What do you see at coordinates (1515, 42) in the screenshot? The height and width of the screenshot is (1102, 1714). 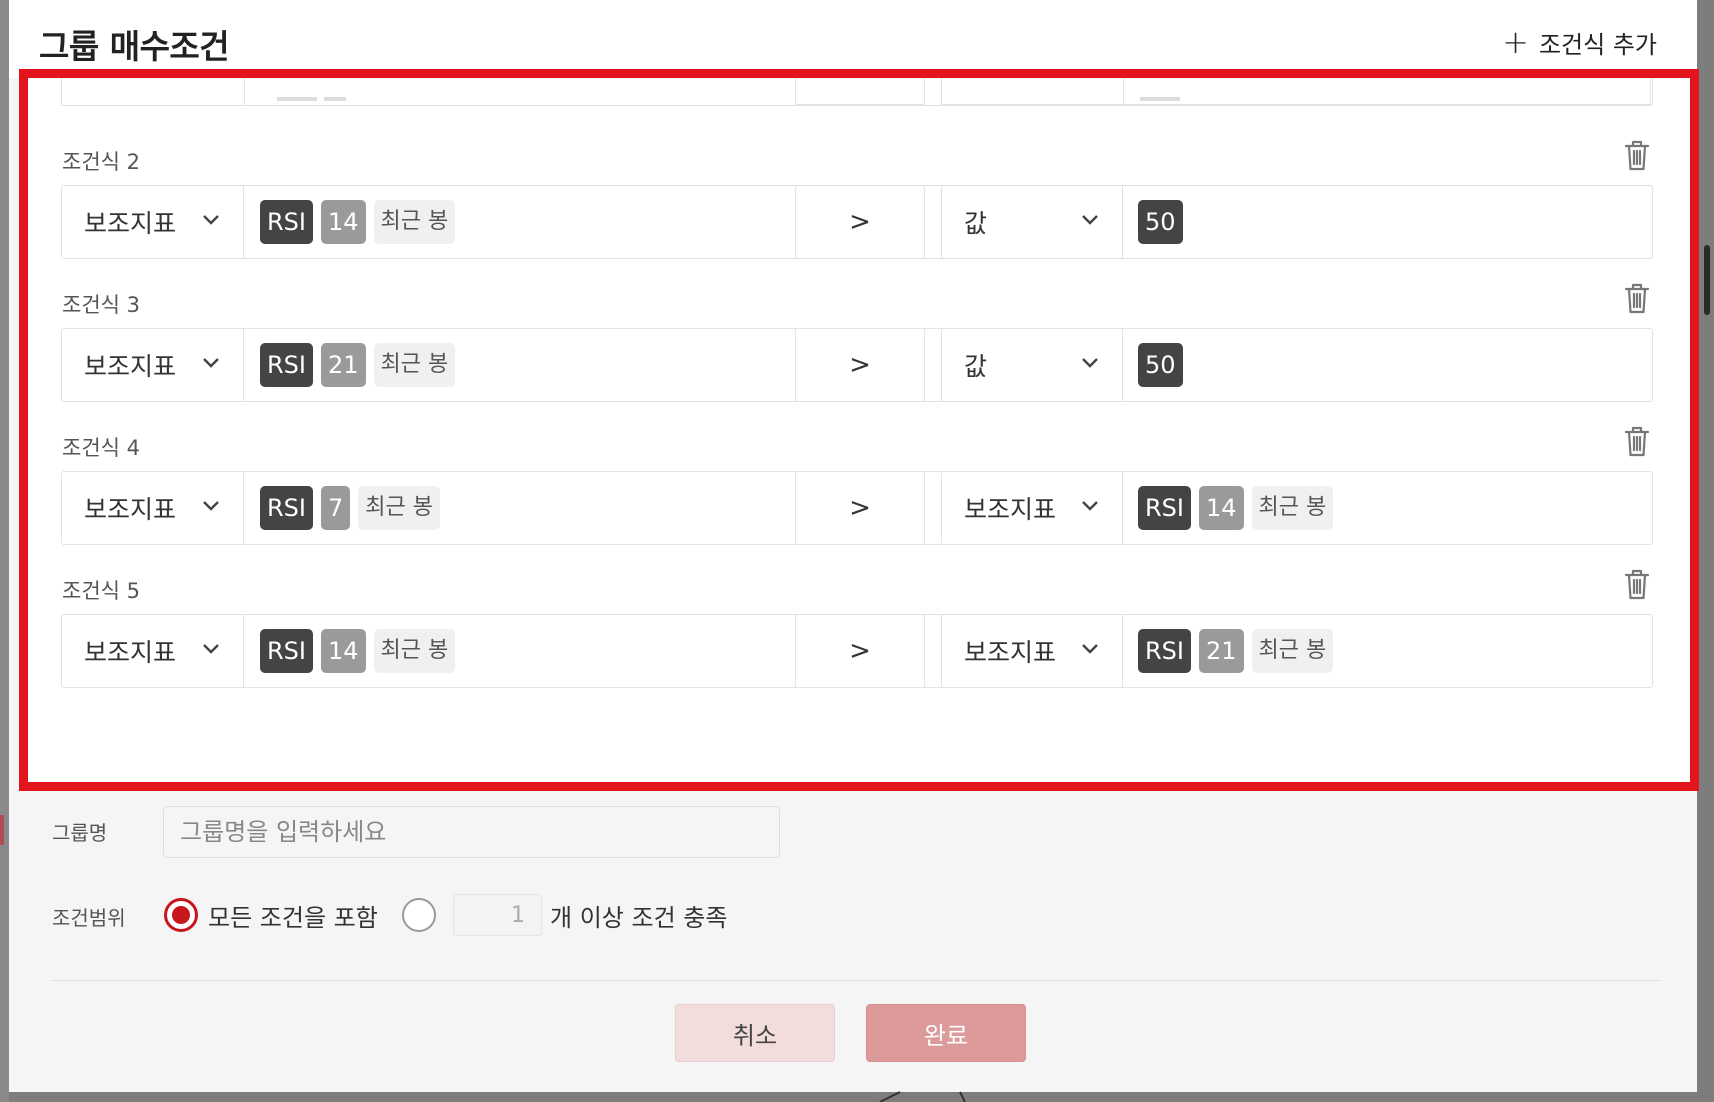 I see `plus-icon: +` at bounding box center [1515, 42].